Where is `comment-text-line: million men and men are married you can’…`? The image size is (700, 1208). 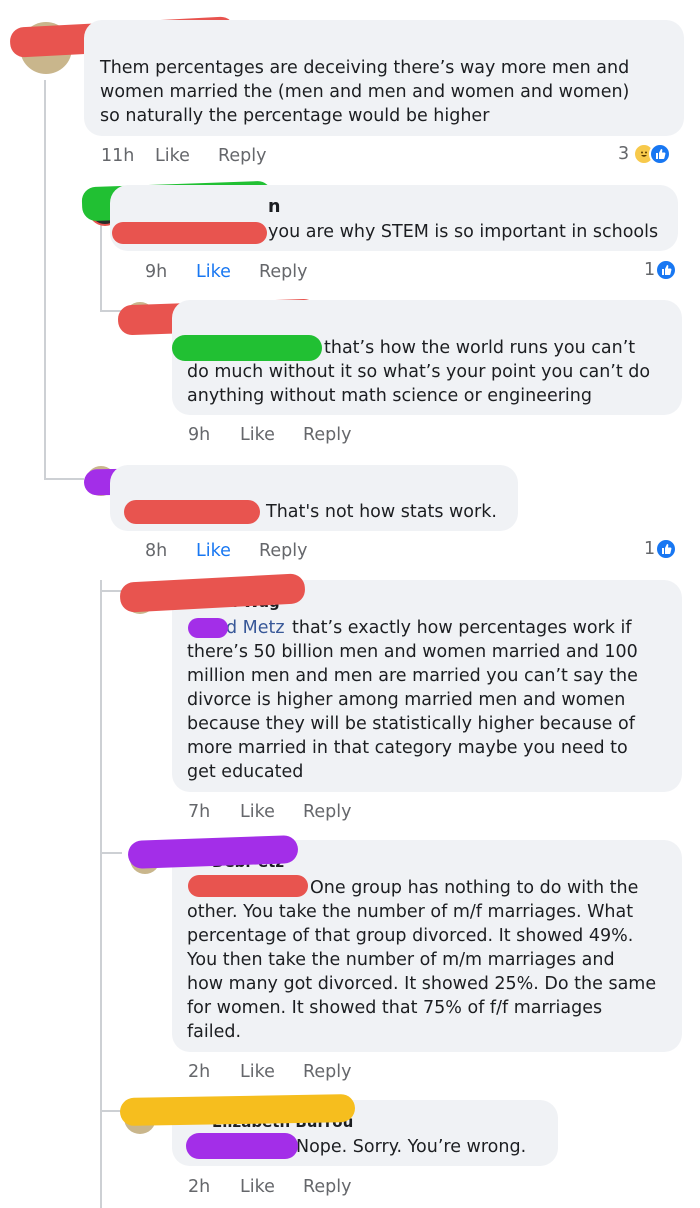
comment-text-line: million men and men are married you can’… is located at coordinates (412, 676).